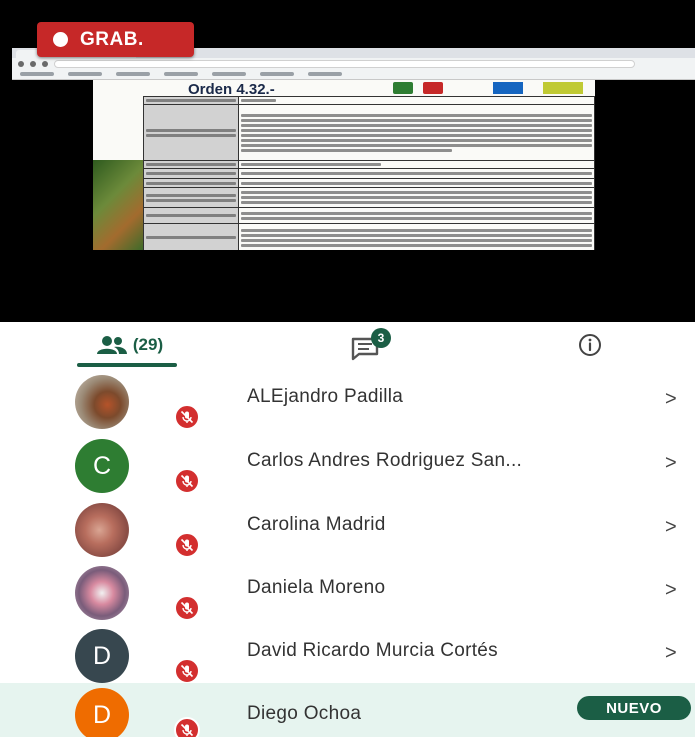 The image size is (695, 737). What do you see at coordinates (344, 63) in the screenshot?
I see `address-bar` at bounding box center [344, 63].